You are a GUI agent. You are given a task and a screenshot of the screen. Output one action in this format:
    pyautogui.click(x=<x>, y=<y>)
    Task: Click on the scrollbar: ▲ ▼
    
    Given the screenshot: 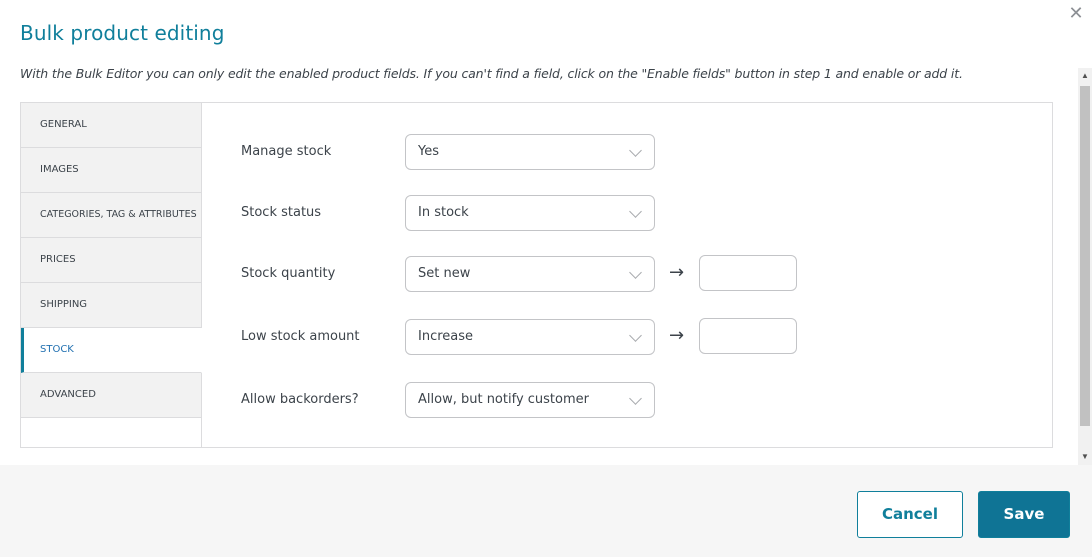 What is the action you would take?
    pyautogui.click(x=1085, y=266)
    